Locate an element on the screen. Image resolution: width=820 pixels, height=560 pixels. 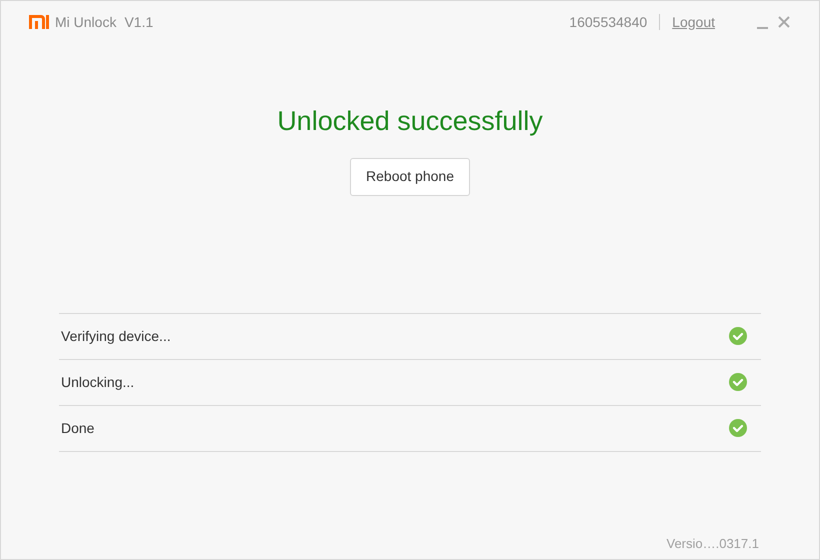
account-id: 1605534840 is located at coordinates (608, 22).